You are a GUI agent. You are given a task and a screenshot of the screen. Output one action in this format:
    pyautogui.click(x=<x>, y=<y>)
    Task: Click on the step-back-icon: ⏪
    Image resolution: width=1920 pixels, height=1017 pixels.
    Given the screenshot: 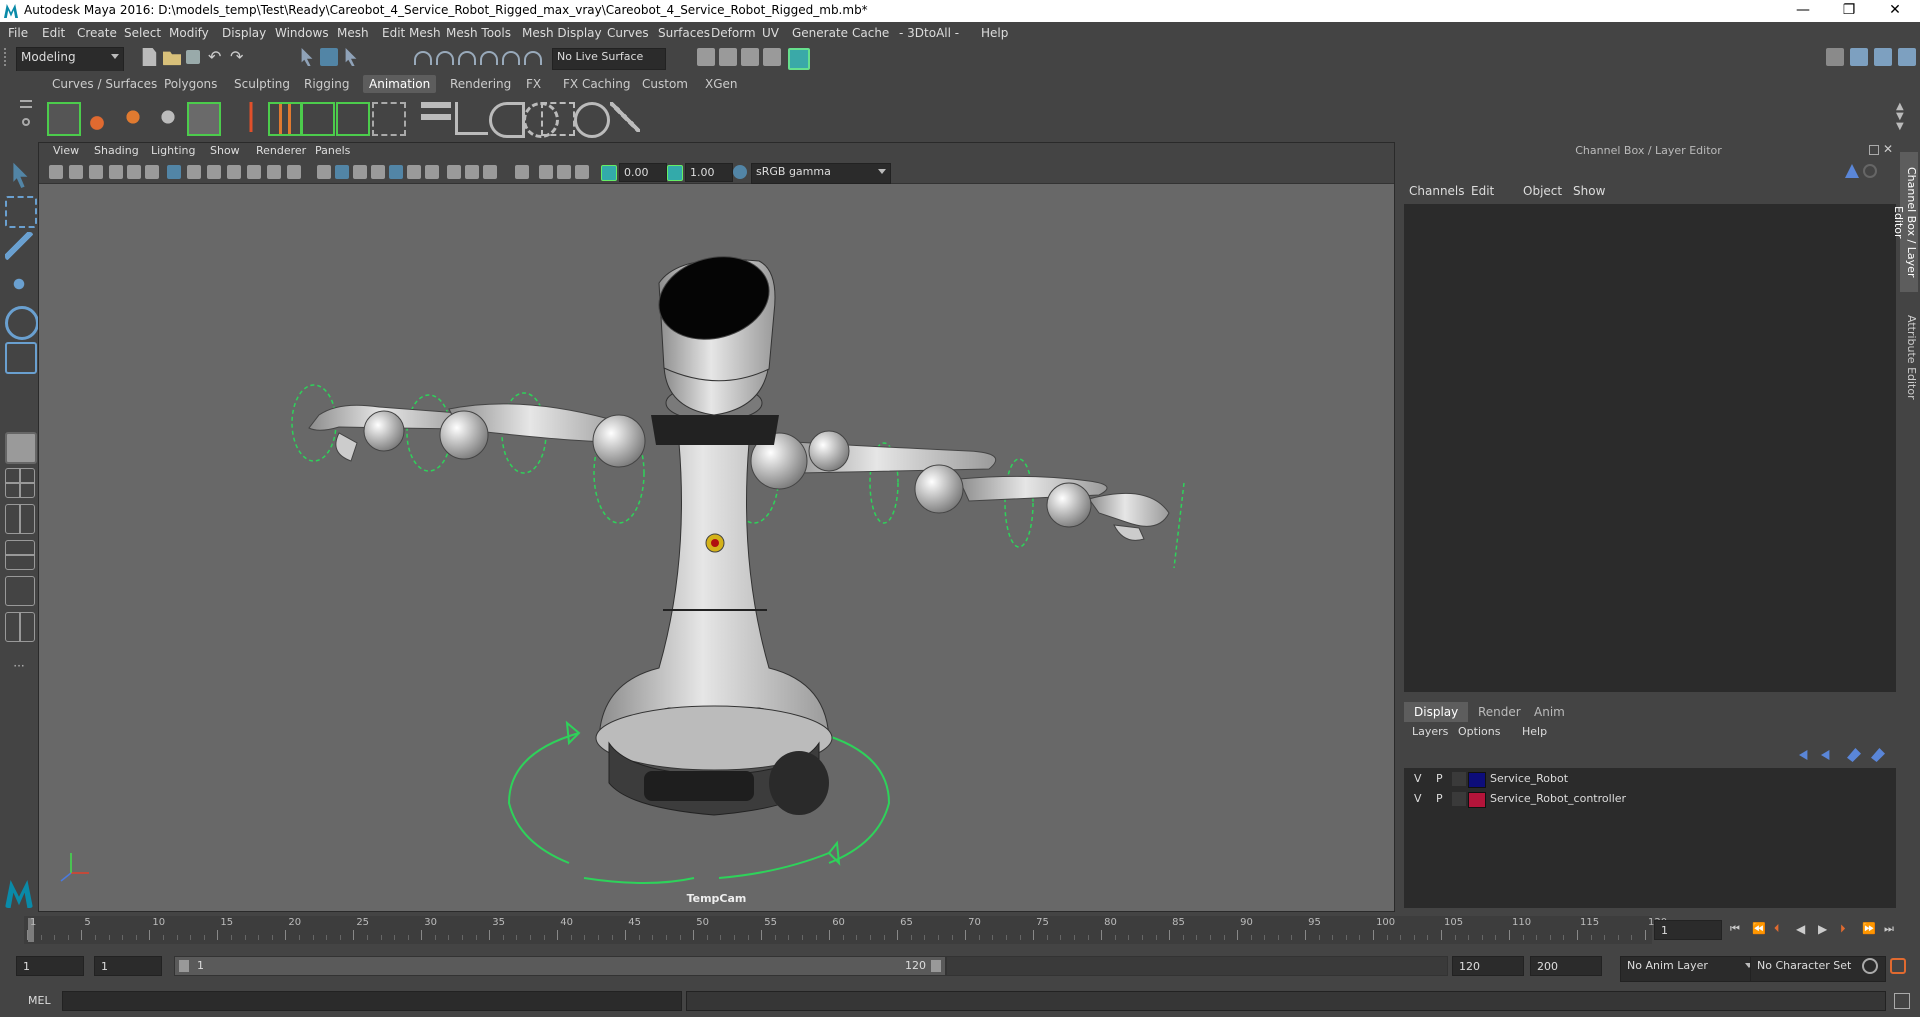 What is the action you would take?
    pyautogui.click(x=1760, y=929)
    